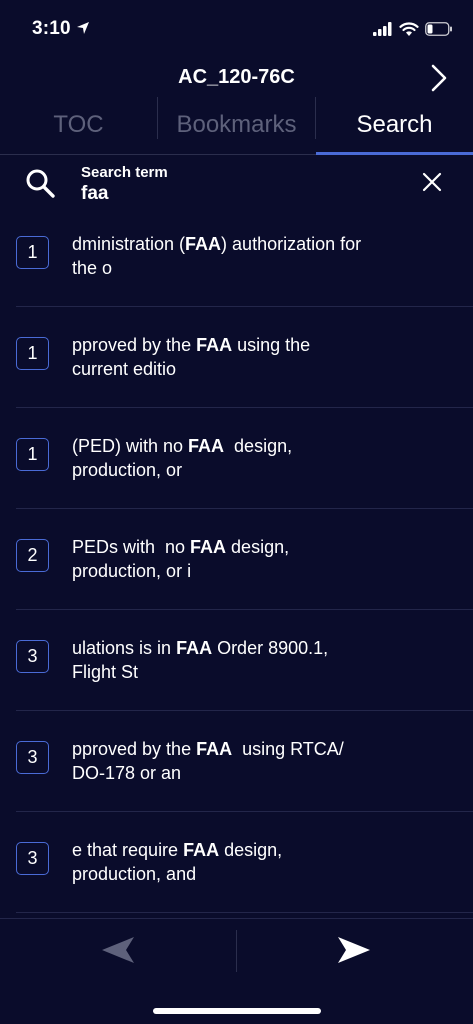 The image size is (473, 1024). Describe the element at coordinates (354, 950) in the screenshot. I see `next-result-icon` at that location.